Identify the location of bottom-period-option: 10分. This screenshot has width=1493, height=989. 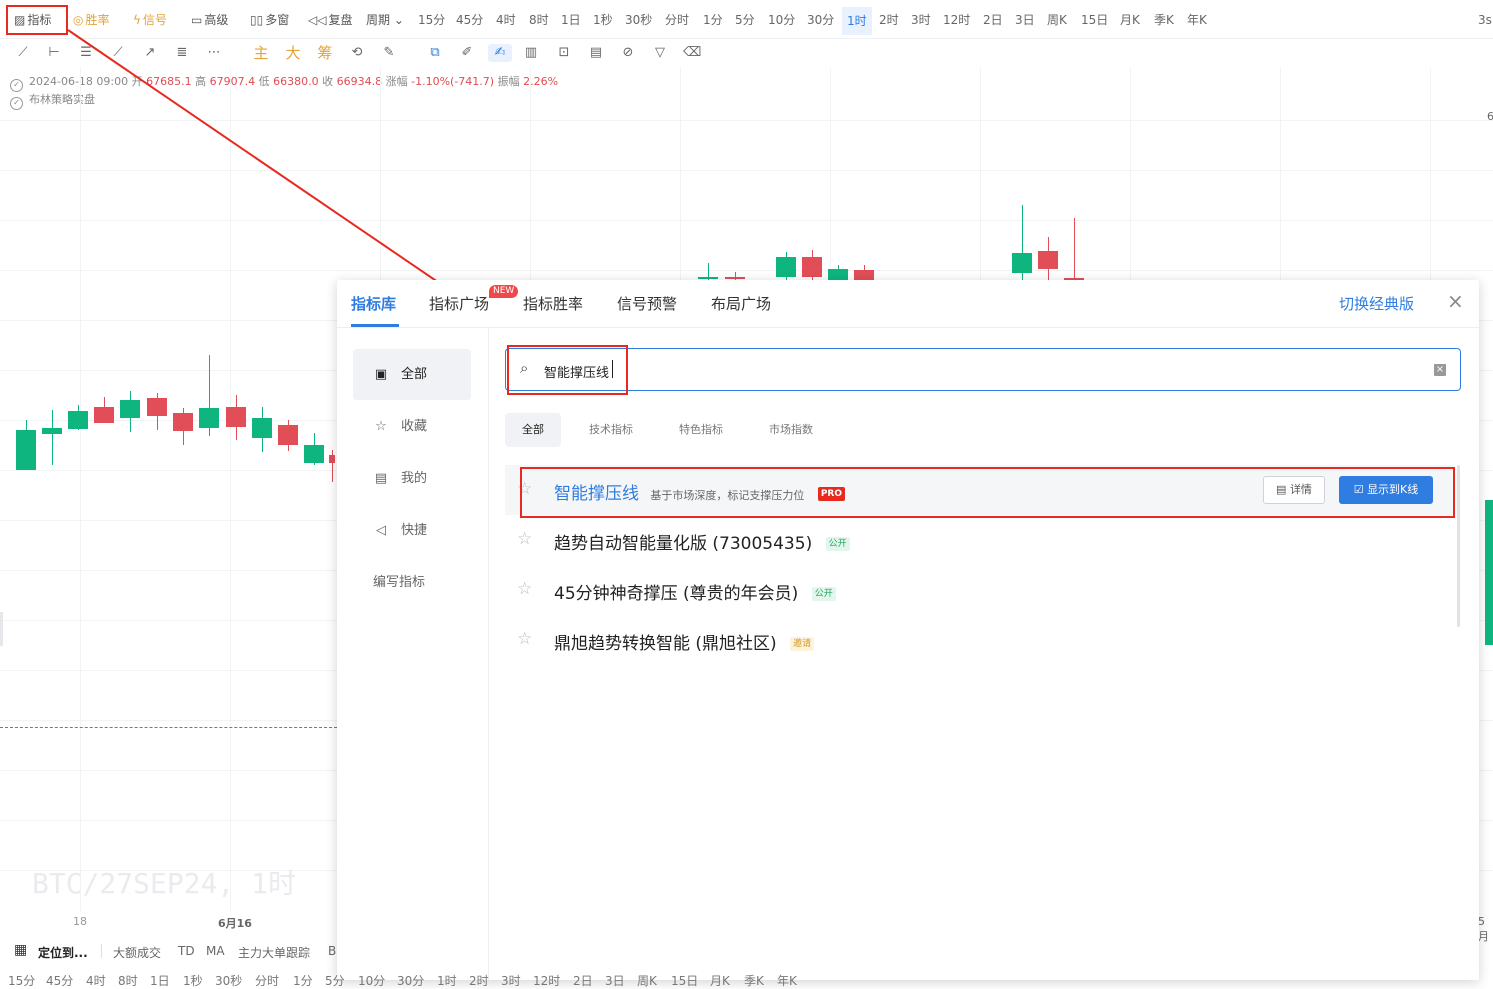
(371, 980).